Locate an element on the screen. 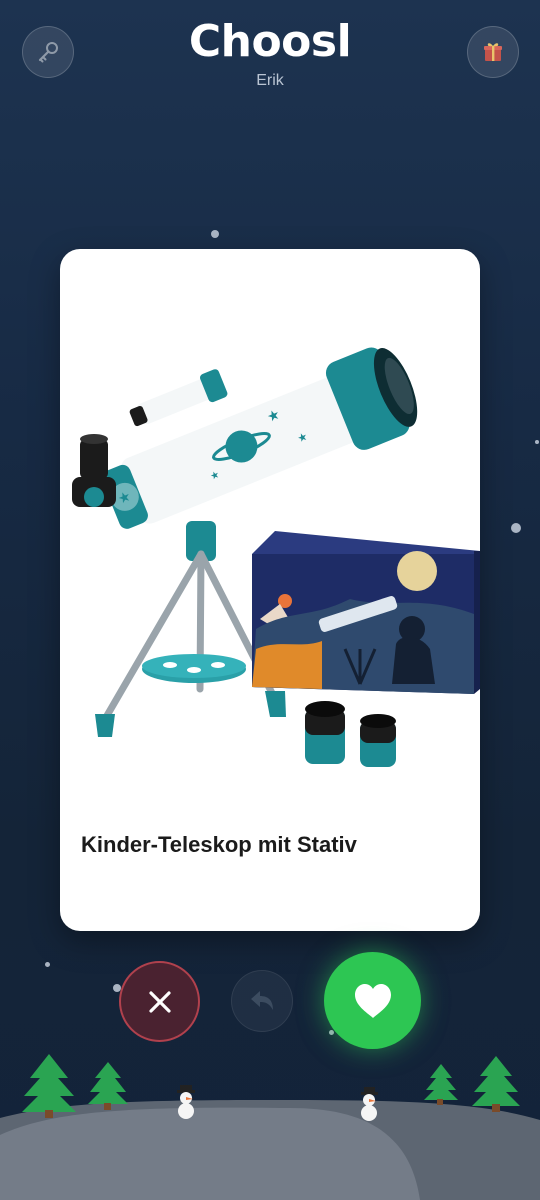 This screenshot has width=540, height=1200. undo-button is located at coordinates (262, 1001).